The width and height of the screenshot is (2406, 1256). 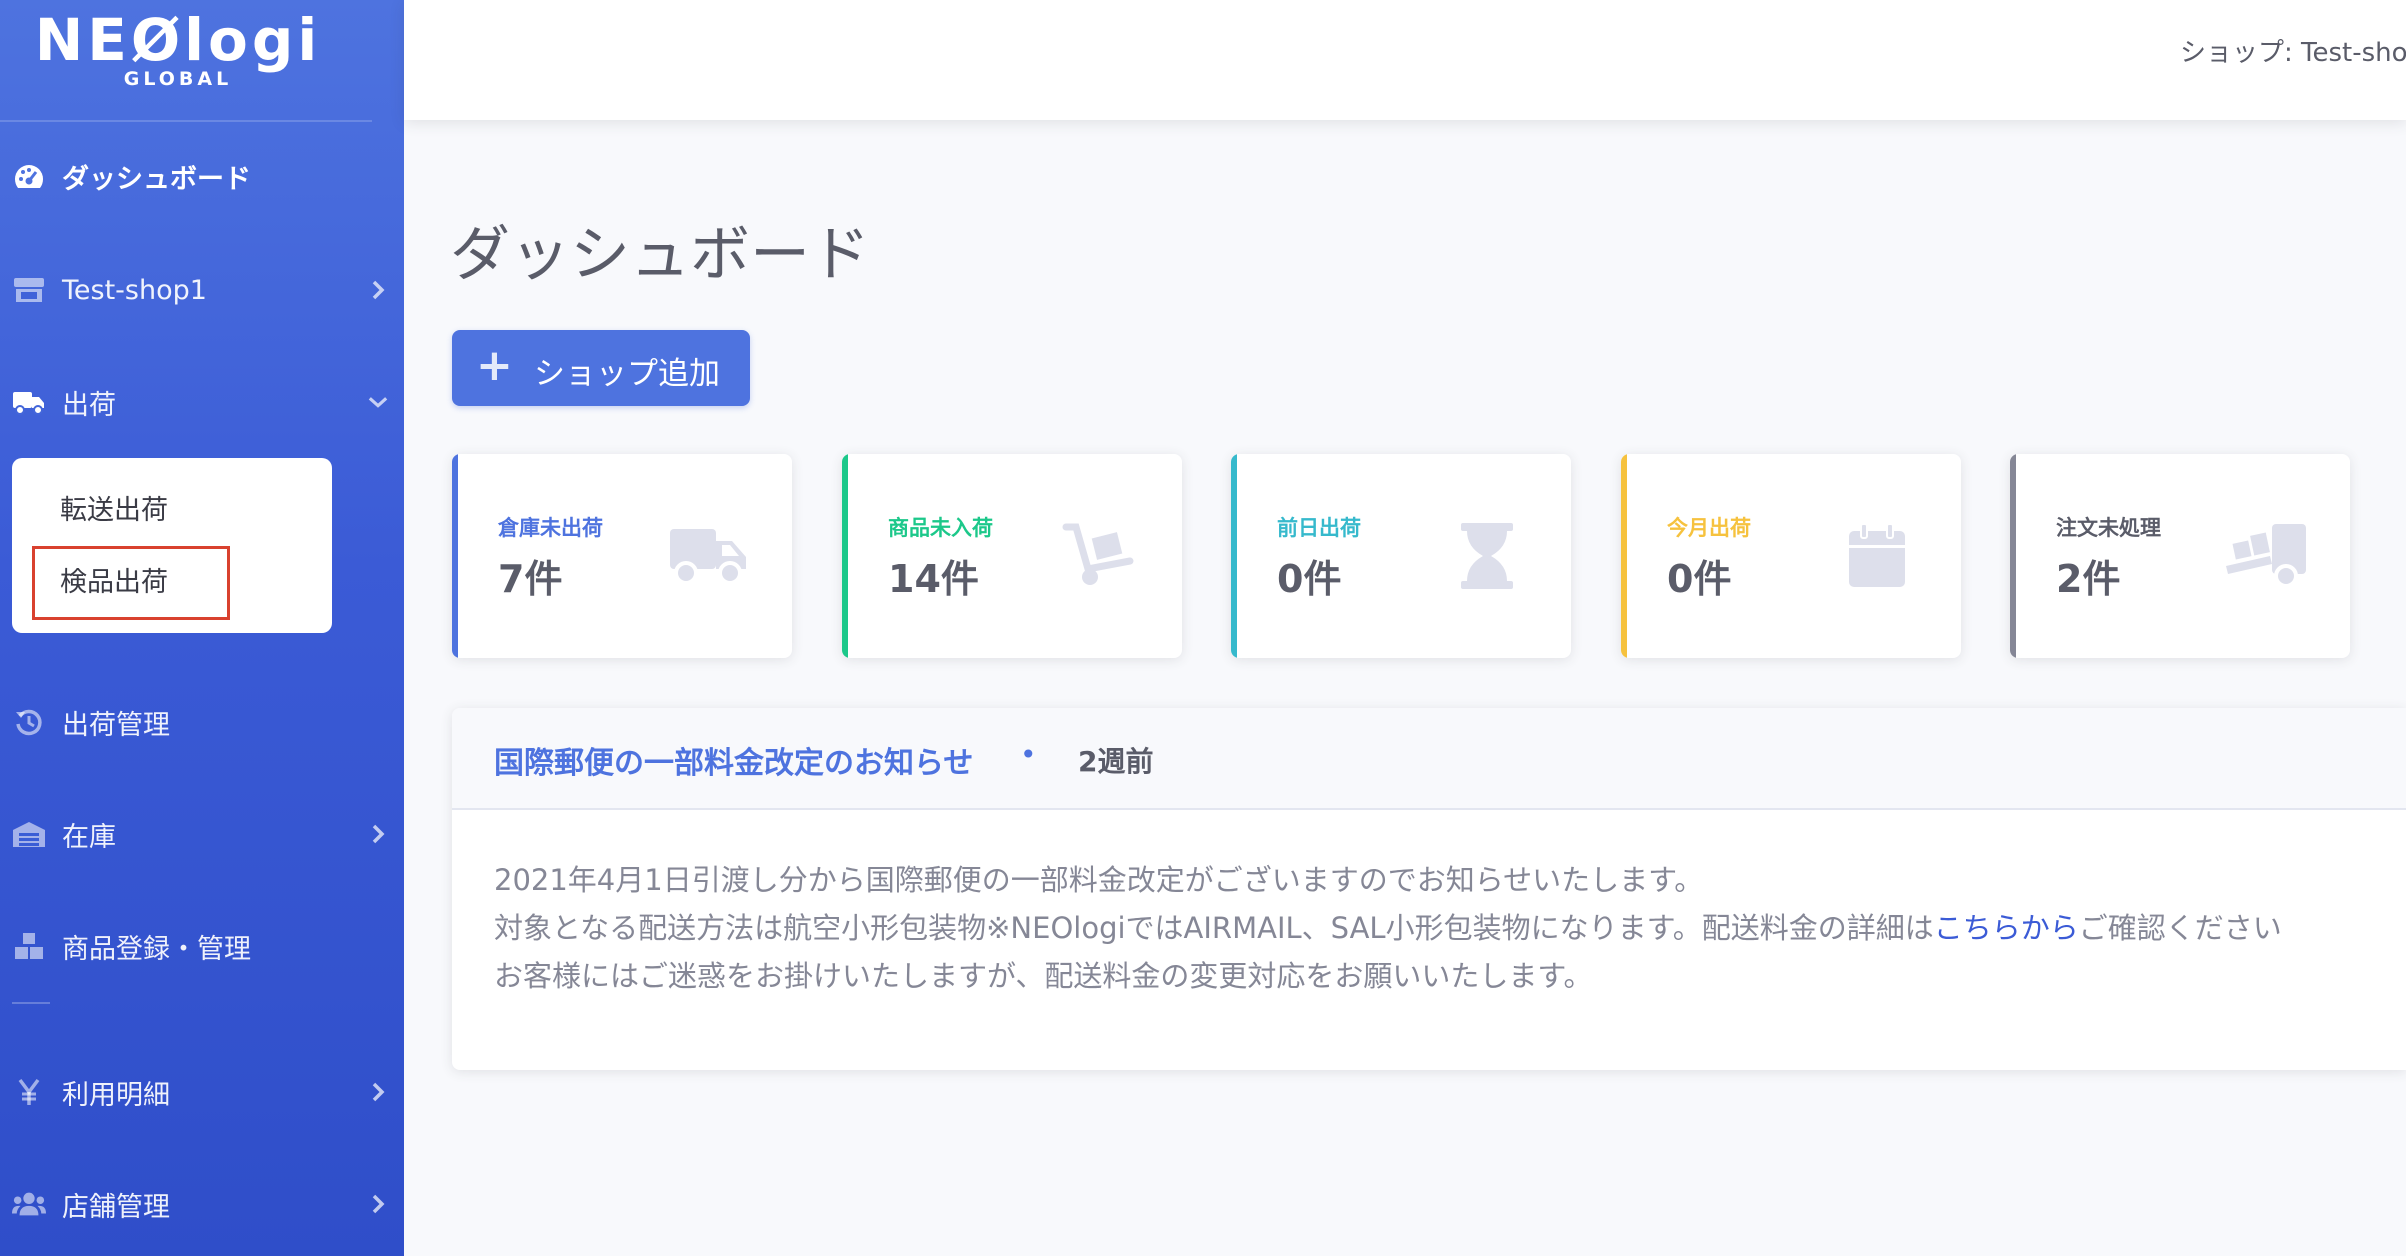 What do you see at coordinates (622, 556) in the screenshot?
I see `stat-card-warehouse-unshipped: 倉庫未出荷 7件` at bounding box center [622, 556].